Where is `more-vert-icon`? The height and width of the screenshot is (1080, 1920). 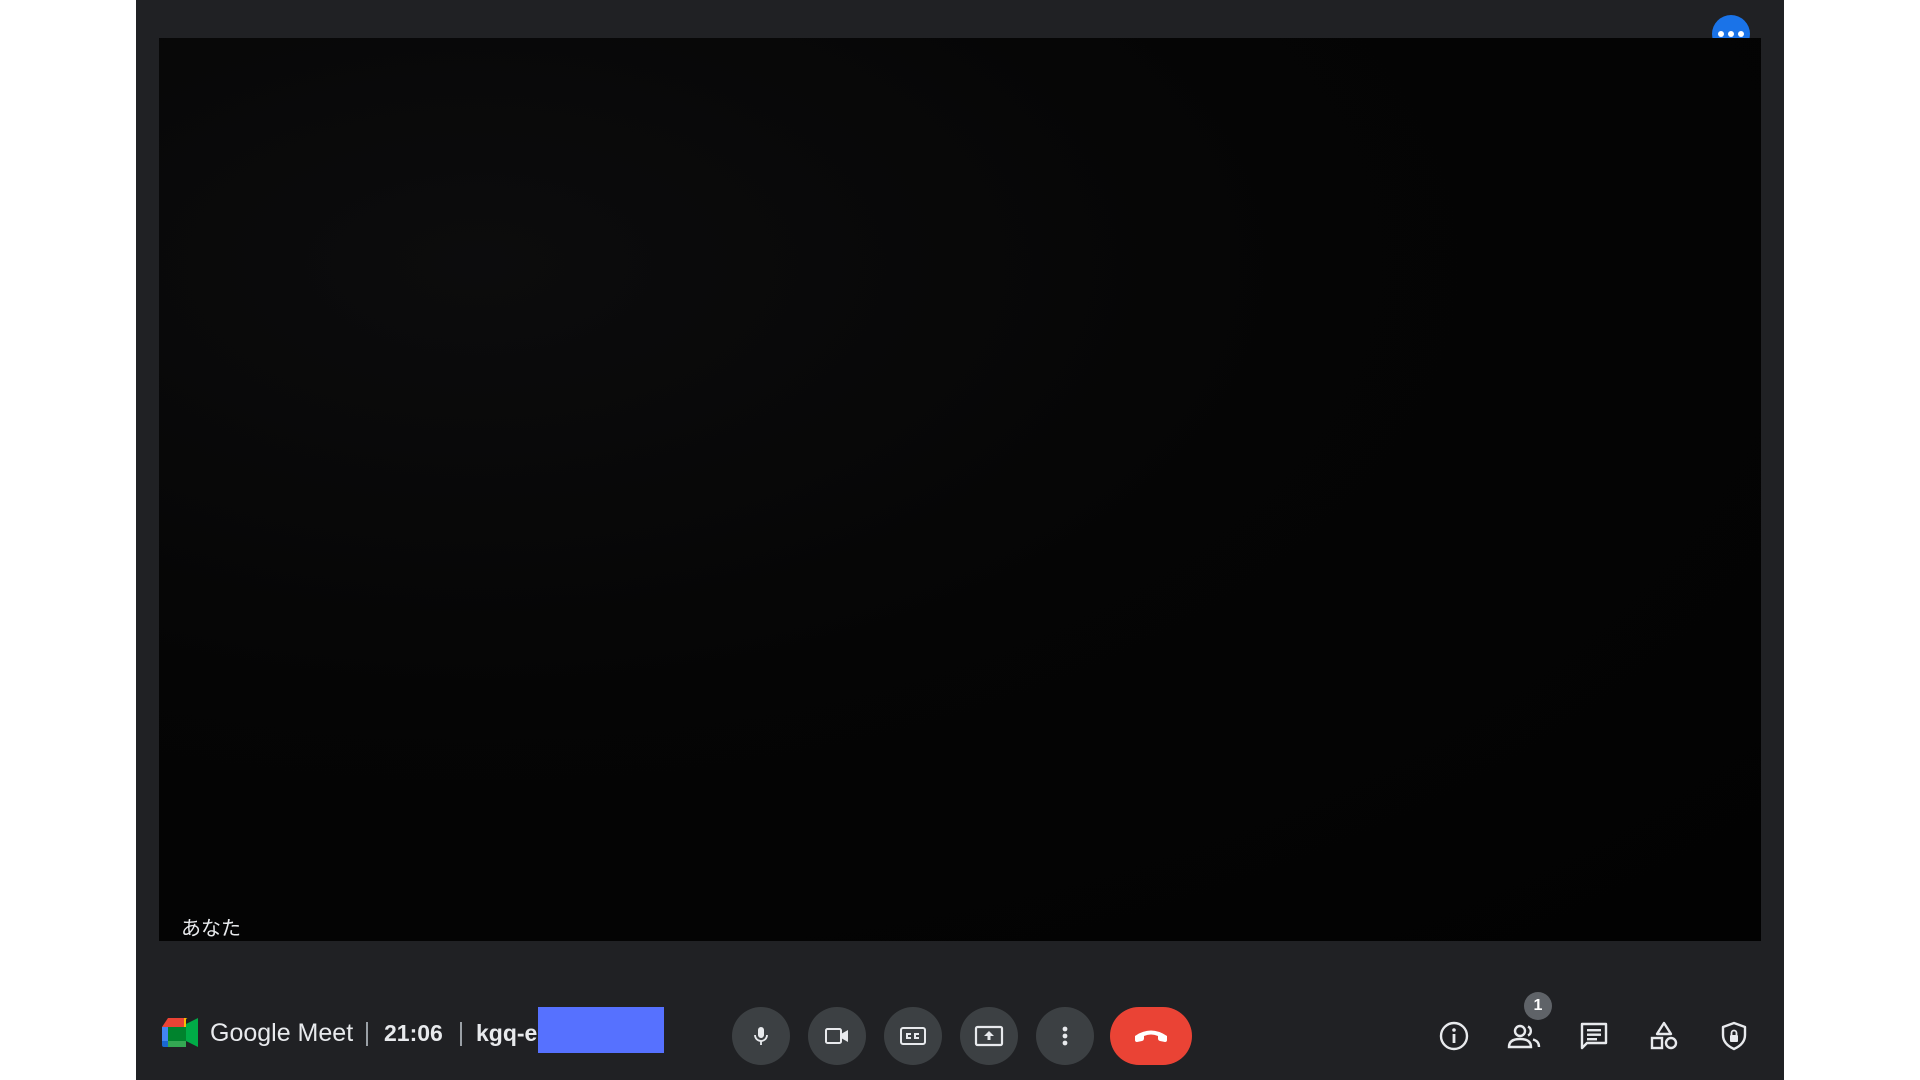
more-vert-icon is located at coordinates (1065, 1036).